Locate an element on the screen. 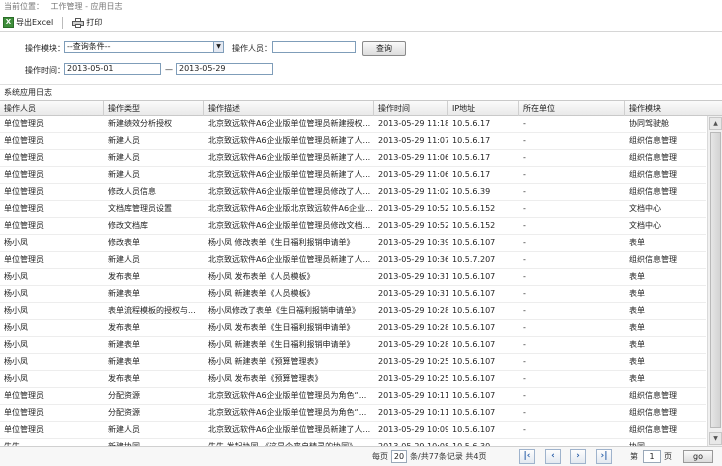  column-header-type: 操作类型 is located at coordinates (154, 108).